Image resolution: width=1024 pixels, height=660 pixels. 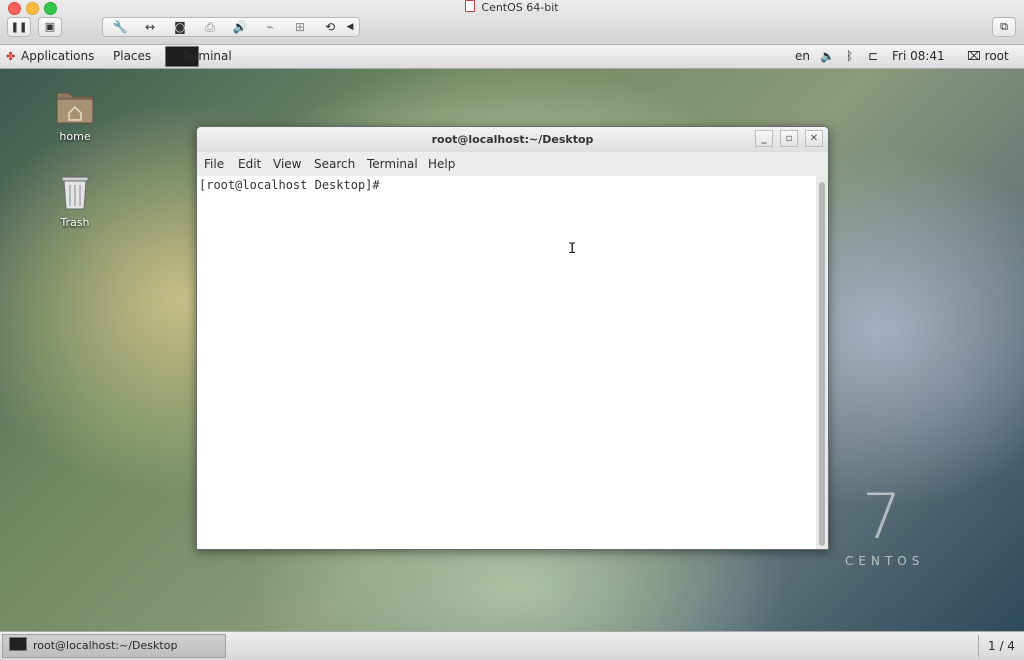 What do you see at coordinates (75, 222) in the screenshot?
I see `trash-label: Trash` at bounding box center [75, 222].